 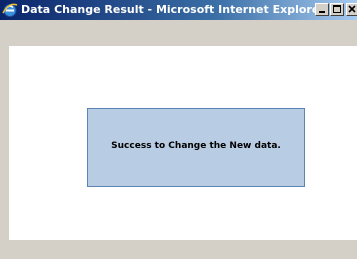 I want to click on minimize-icon, so click(x=322, y=12).